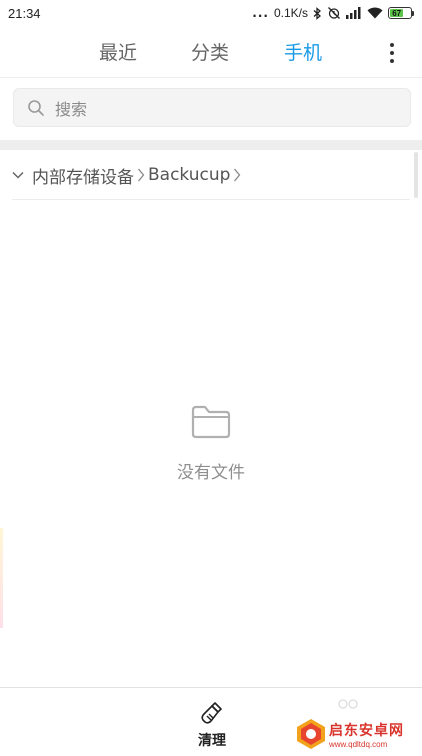 Image resolution: width=422 pixels, height=756 pixels. What do you see at coordinates (212, 741) in the screenshot?
I see `clean-label: 清理` at bounding box center [212, 741].